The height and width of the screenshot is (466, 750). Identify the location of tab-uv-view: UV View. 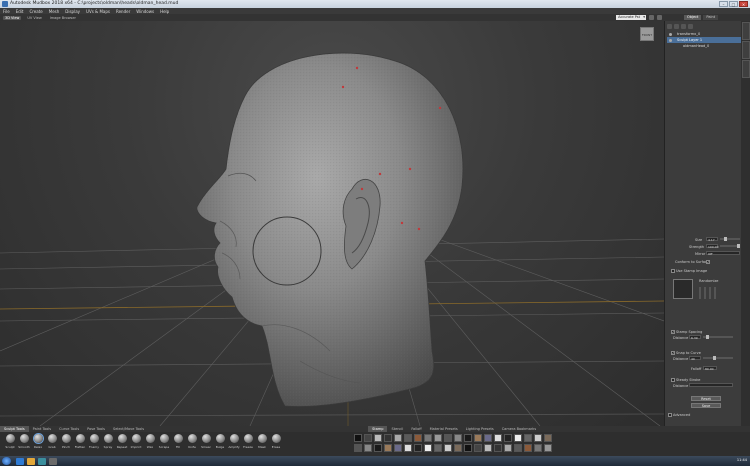
(34, 18).